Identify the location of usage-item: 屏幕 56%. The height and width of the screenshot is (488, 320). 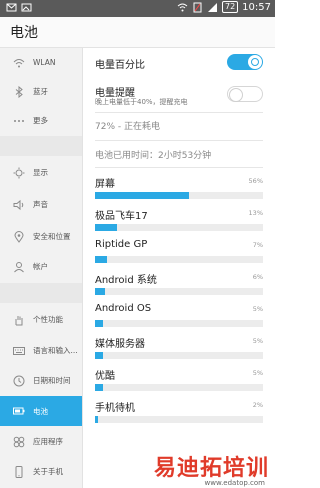
(179, 190).